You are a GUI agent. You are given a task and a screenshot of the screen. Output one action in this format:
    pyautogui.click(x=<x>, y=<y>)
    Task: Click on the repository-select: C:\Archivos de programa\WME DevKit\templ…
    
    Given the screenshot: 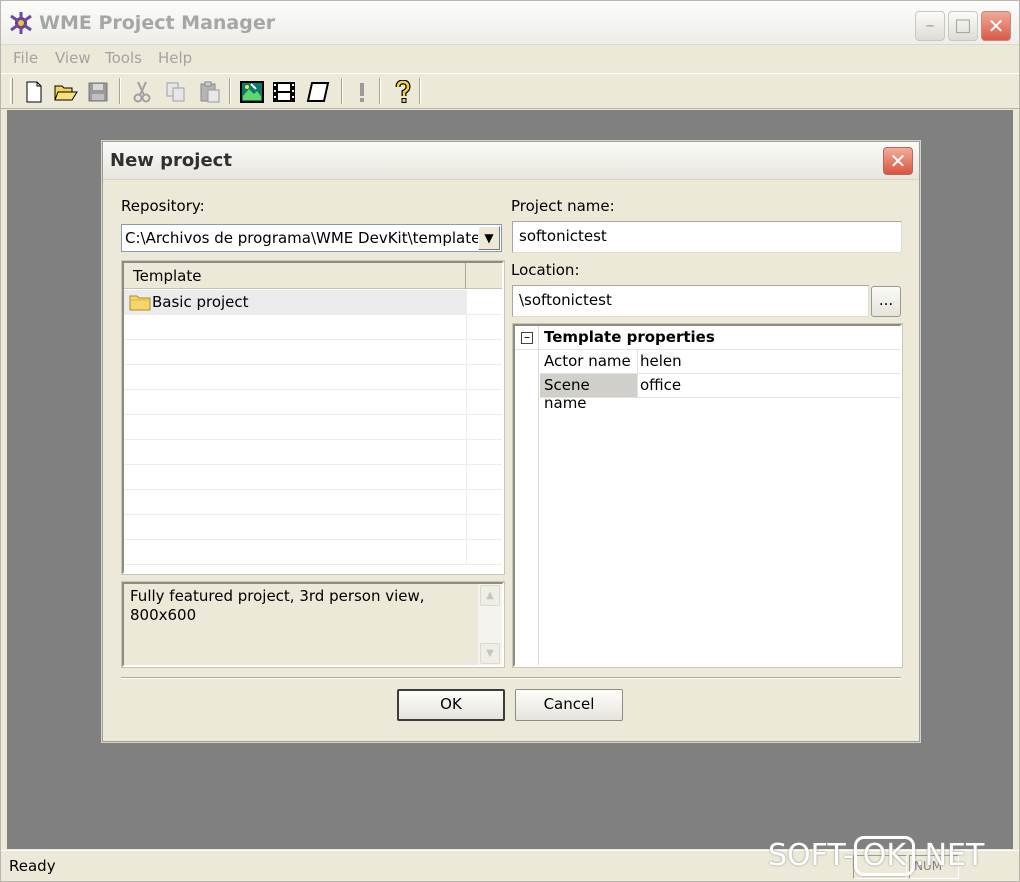 What is the action you would take?
    pyautogui.click(x=311, y=238)
    